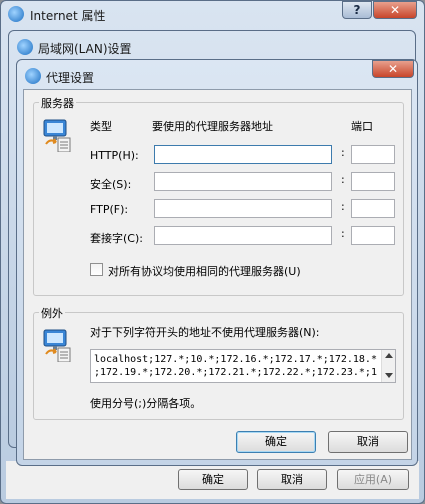 This screenshot has width=425, height=504. Describe the element at coordinates (373, 235) in the screenshot. I see `socks-port-input` at that location.